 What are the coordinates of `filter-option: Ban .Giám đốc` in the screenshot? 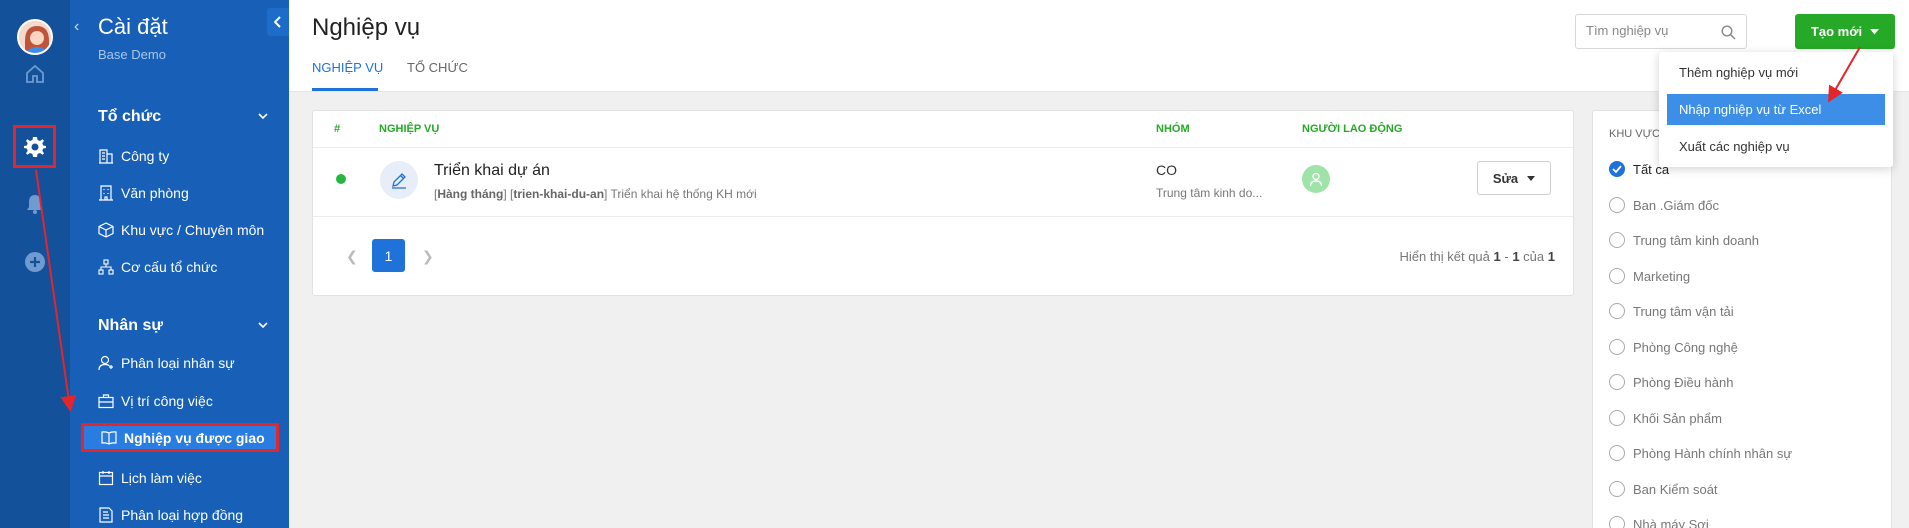 It's located at (1664, 205).